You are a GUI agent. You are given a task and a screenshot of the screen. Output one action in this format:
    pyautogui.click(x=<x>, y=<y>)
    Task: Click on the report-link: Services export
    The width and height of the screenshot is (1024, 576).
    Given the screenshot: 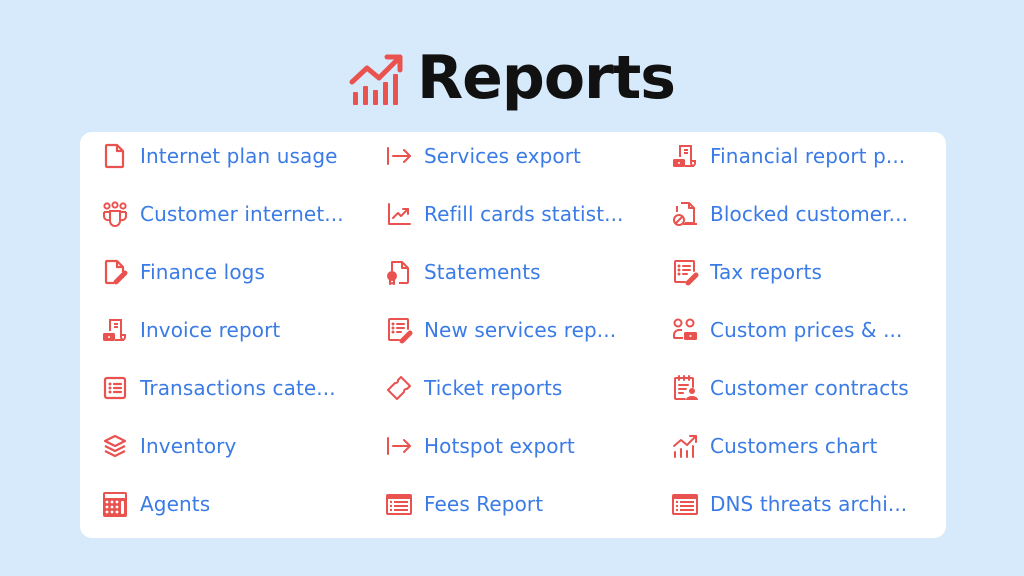 What is the action you would take?
    pyautogui.click(x=482, y=156)
    